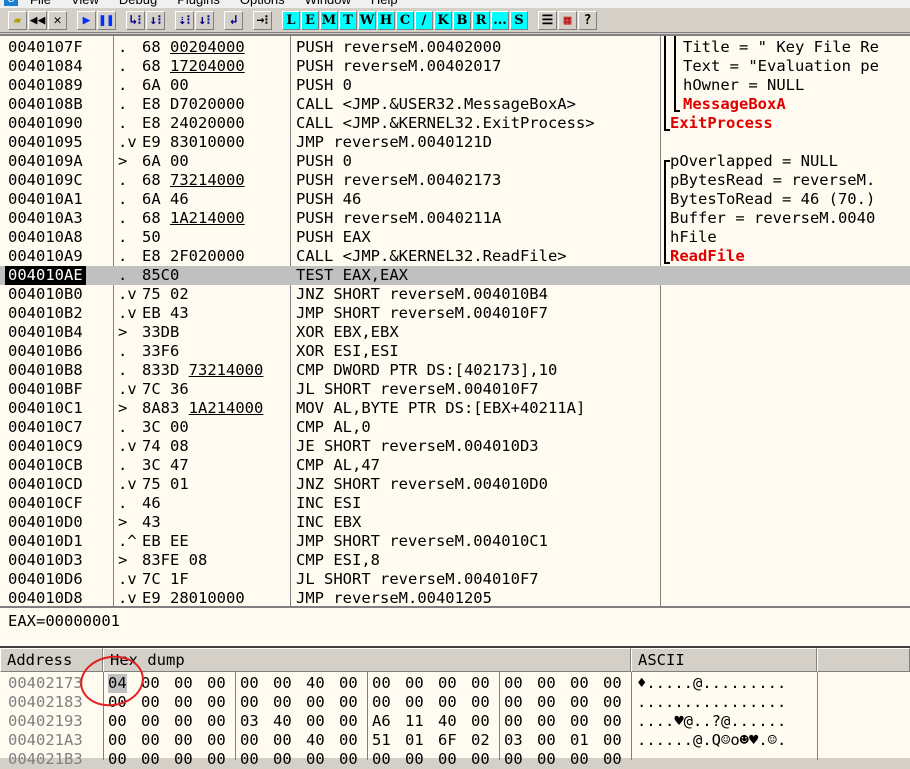 The width and height of the screenshot is (910, 769). Describe the element at coordinates (310, 20) in the screenshot. I see `modules-window-button: E` at that location.